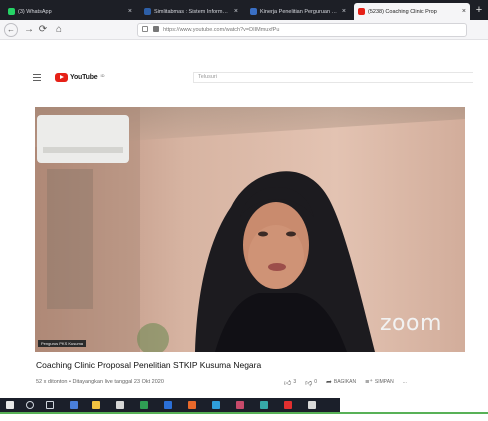 This screenshot has width=488, height=421. I want to click on like-count: 3, so click(295, 382).